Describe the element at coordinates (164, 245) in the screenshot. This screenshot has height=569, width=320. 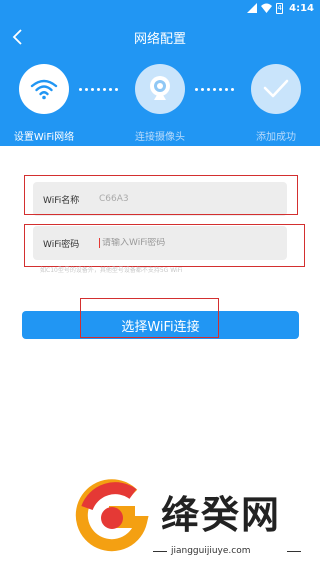
I see `highlight-box-password` at that location.